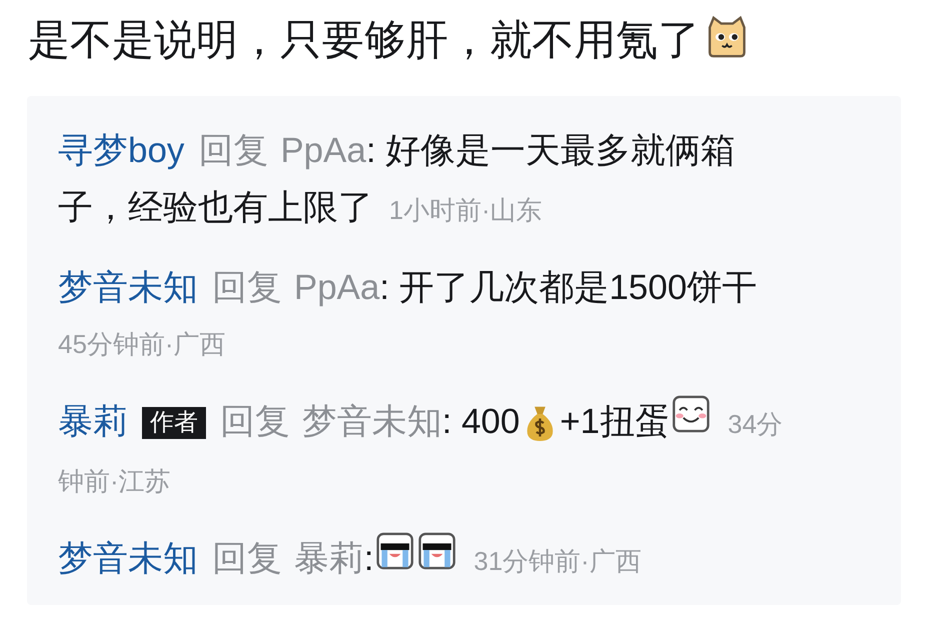  I want to click on post-text: 是不是说明，只要够肝，就不用氪了, so click(364, 39).